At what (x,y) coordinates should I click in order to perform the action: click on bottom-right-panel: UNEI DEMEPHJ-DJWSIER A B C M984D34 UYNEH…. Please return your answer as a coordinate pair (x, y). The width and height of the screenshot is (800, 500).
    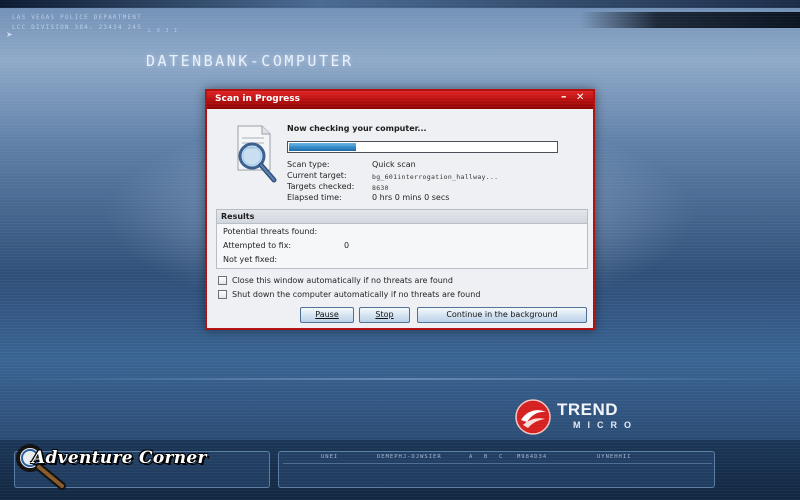
    Looking at the image, I should click on (496, 469).